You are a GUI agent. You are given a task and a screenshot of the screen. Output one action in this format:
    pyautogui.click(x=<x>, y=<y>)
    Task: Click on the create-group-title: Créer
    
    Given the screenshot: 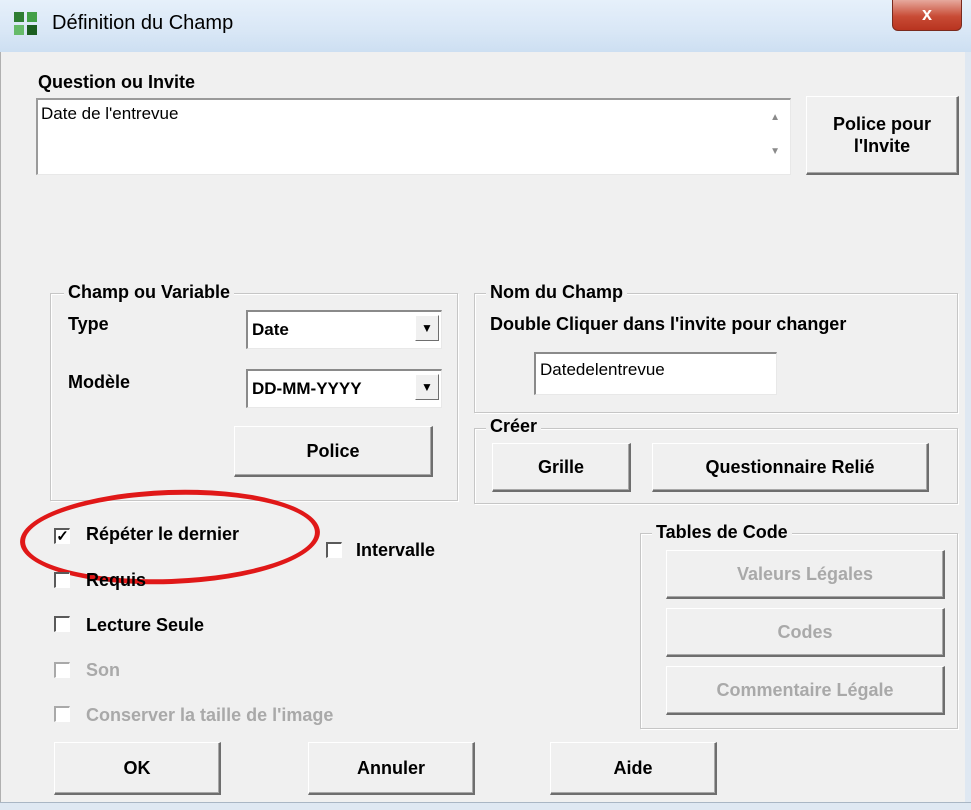 What is the action you would take?
    pyautogui.click(x=514, y=426)
    